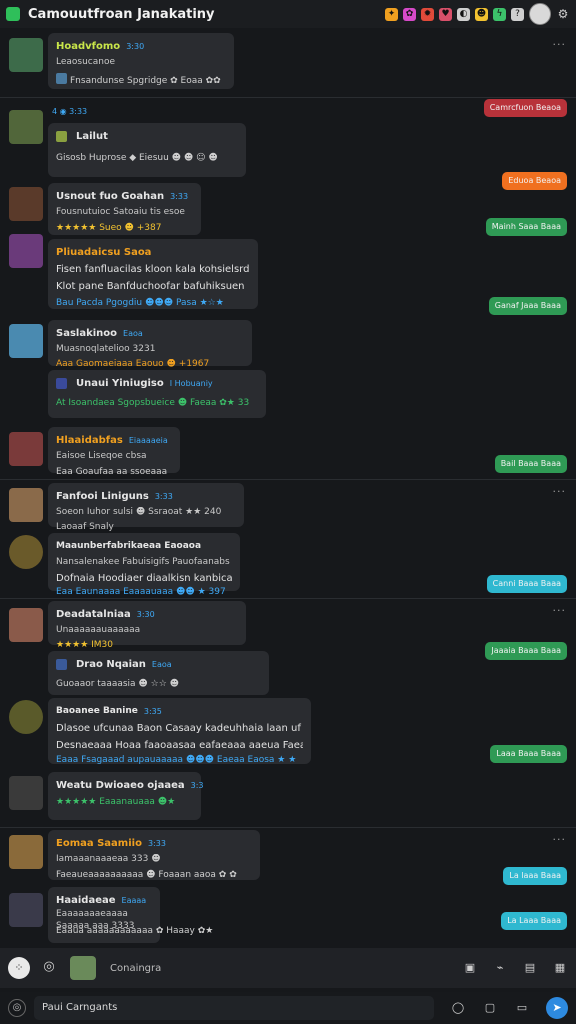 Image resolution: width=576 pixels, height=1024 pixels. Describe the element at coordinates (528, 754) in the screenshot. I see `status-badge: Laaa Baaa Baaa` at that location.